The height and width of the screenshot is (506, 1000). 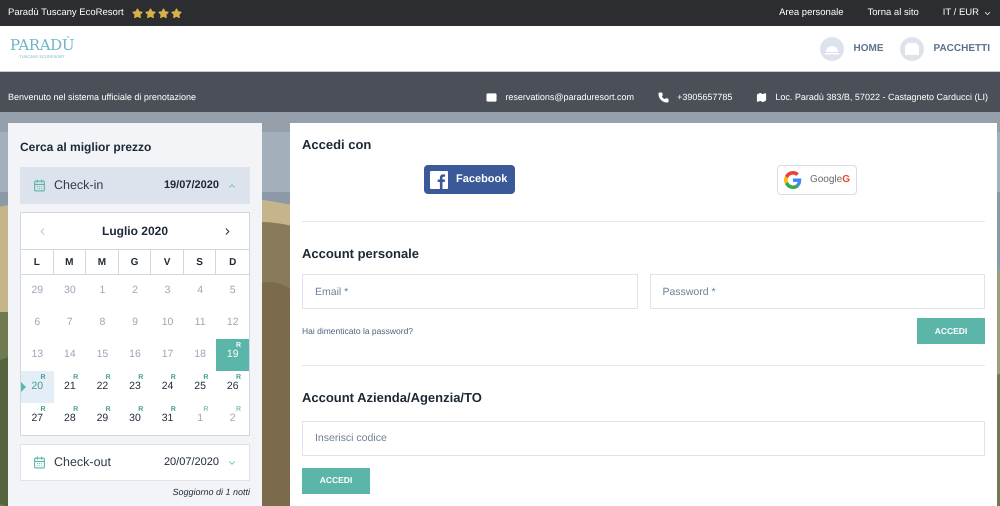 I want to click on calendar-day: 11, so click(x=200, y=323).